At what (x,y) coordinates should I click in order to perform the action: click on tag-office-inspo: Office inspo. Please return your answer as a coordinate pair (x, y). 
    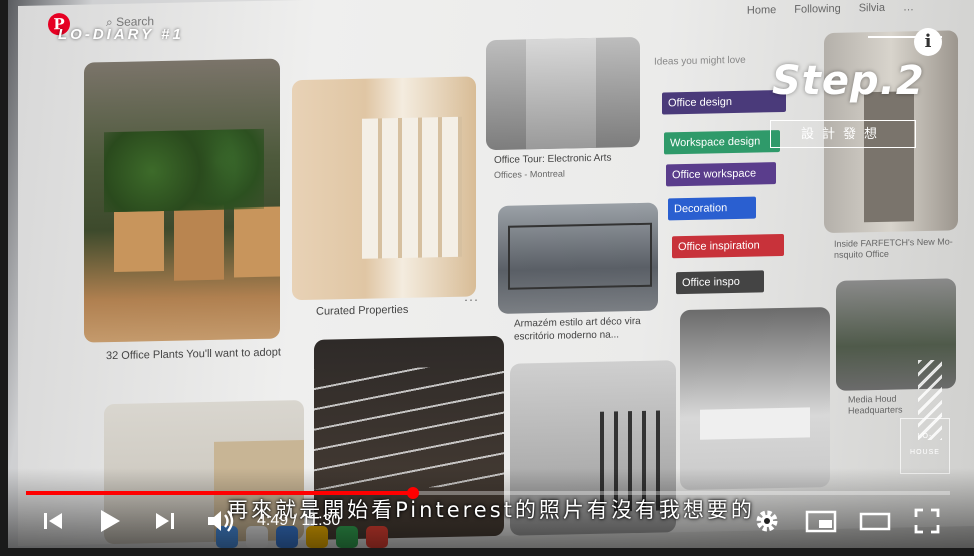
    Looking at the image, I should click on (720, 282).